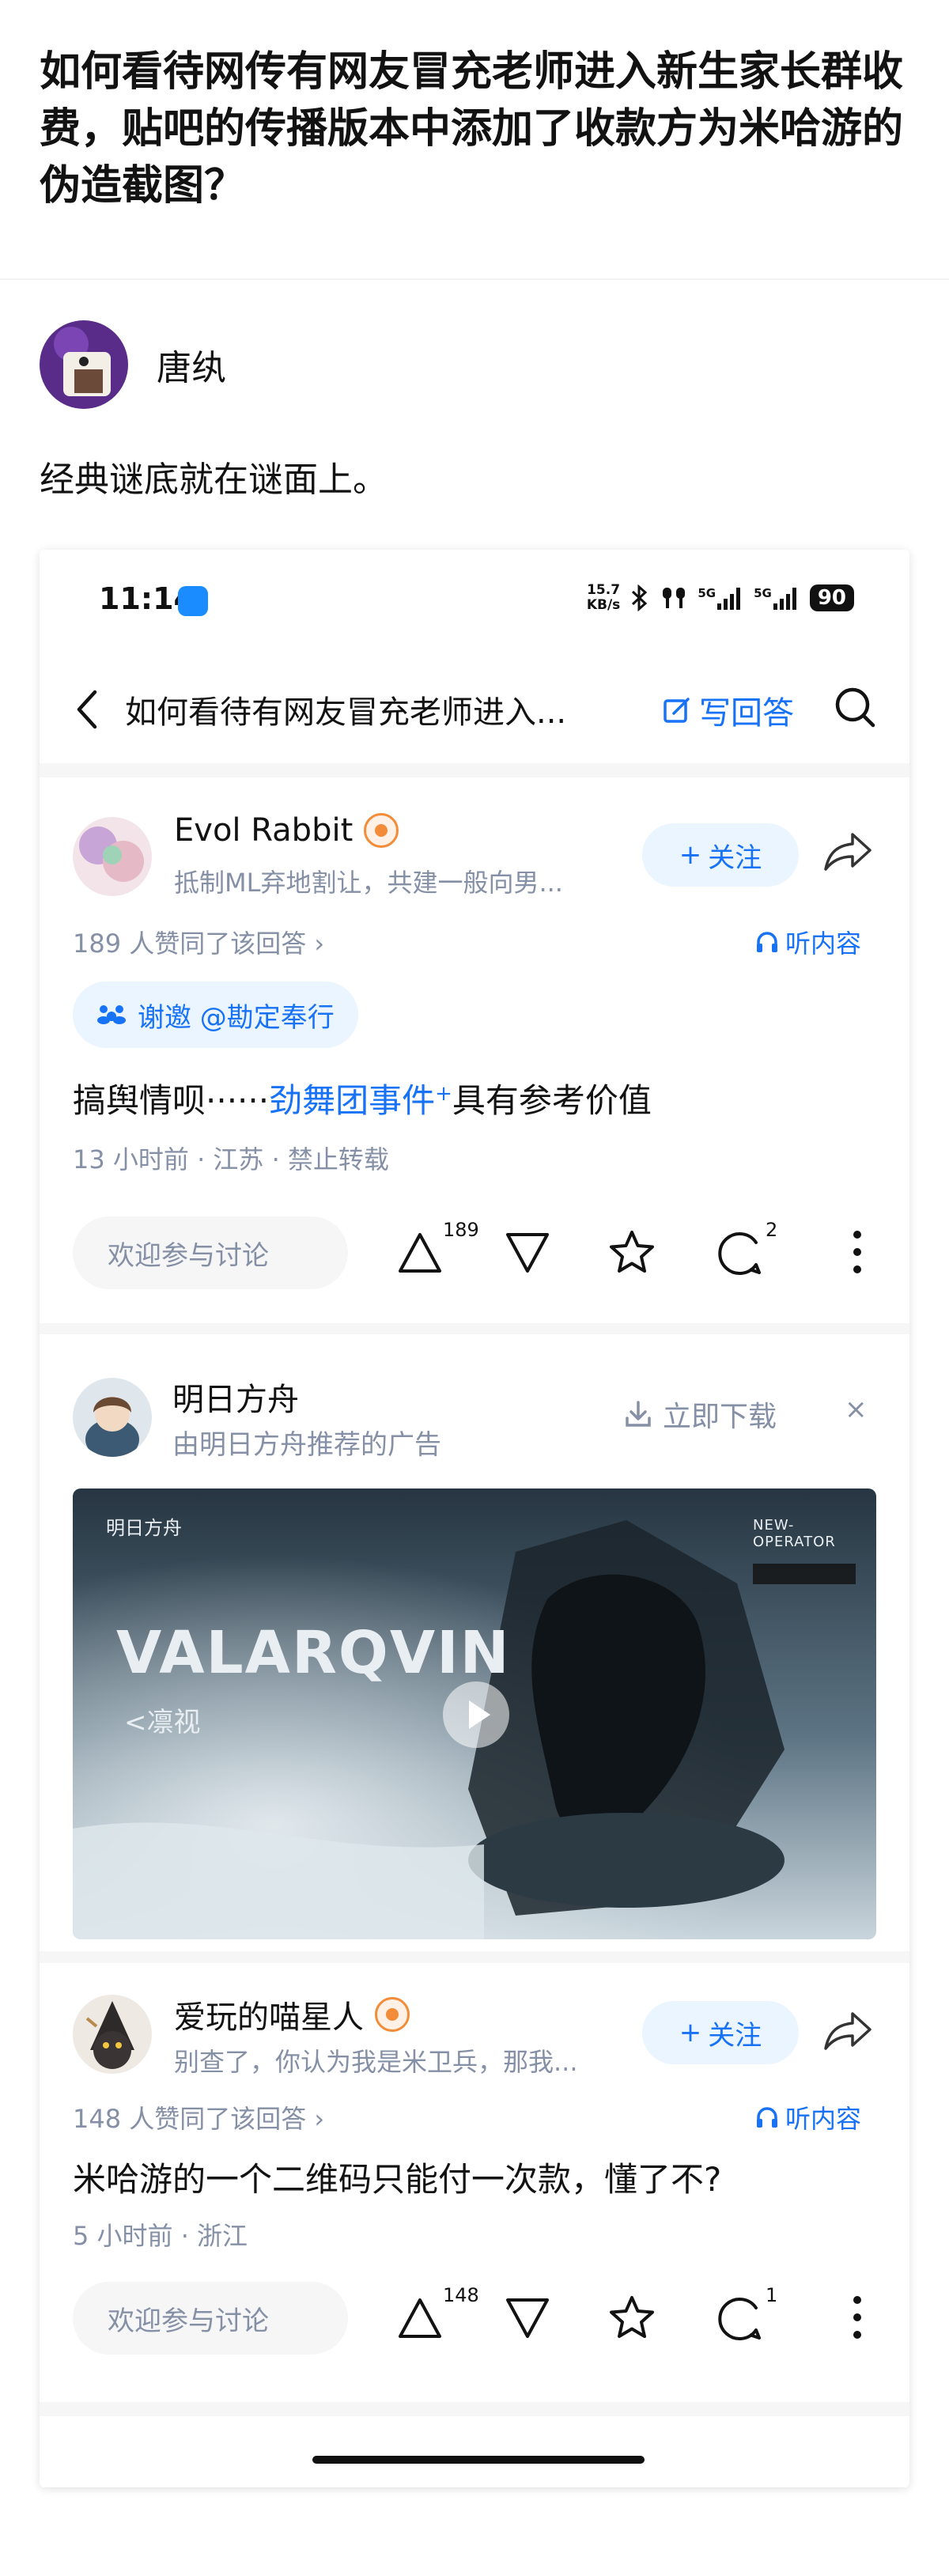 The image size is (949, 2576). Describe the element at coordinates (314, 1653) in the screenshot. I see `ad-image-title: VALARQVIN` at that location.